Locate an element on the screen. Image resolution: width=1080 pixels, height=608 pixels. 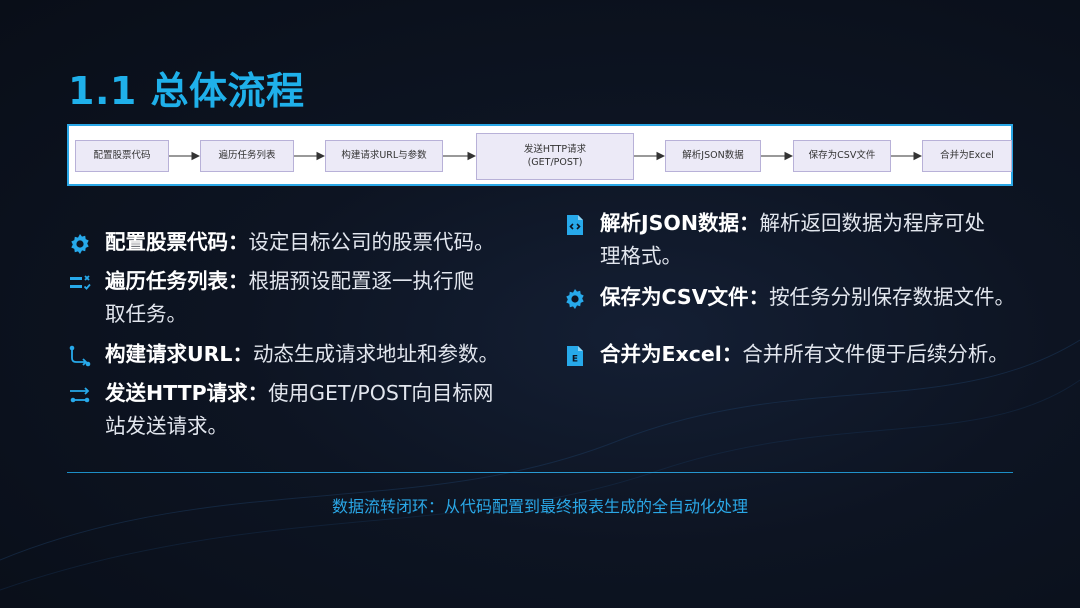
step-text: 构建请求URL：动态生成请求地址和参数。 is located at coordinates (302, 354).